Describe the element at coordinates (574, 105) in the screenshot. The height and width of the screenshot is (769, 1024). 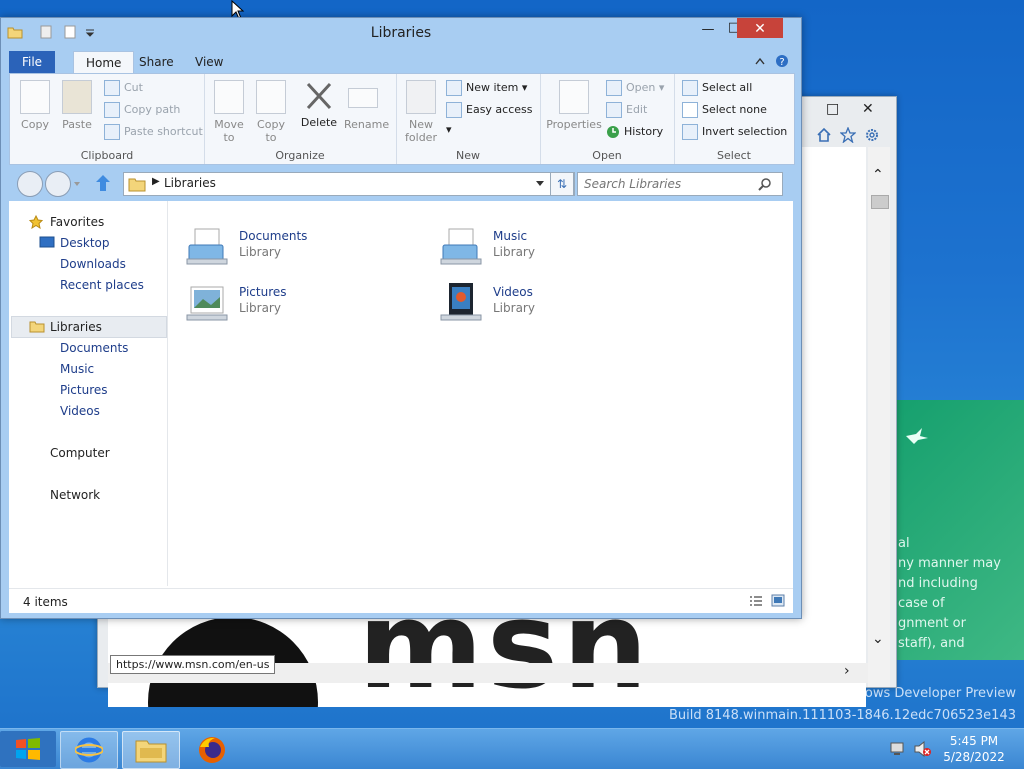
I see `properties-button: Properties` at that location.